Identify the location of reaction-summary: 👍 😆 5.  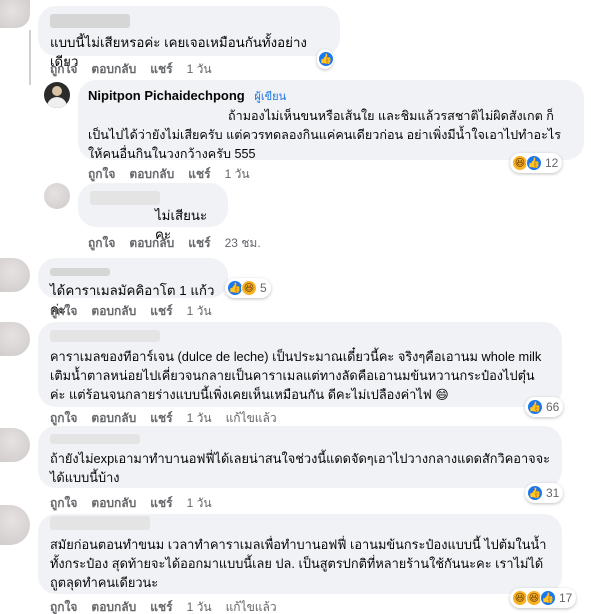
(248, 288).